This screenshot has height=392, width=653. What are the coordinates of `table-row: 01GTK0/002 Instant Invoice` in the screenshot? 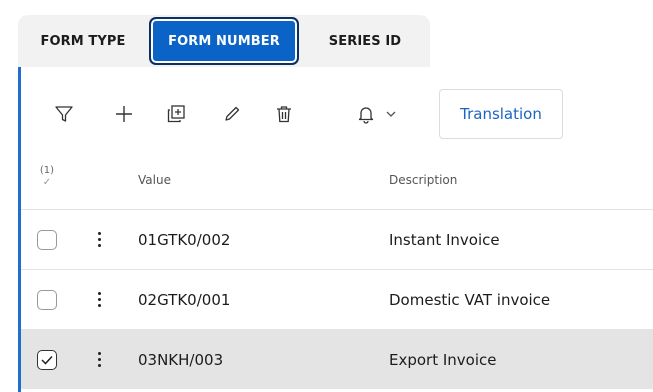 It's located at (337, 239).